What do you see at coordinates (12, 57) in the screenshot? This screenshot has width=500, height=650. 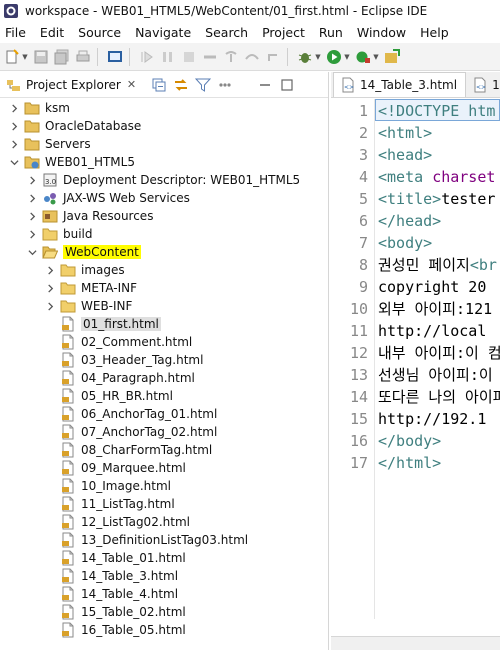 I see `new-icon` at bounding box center [12, 57].